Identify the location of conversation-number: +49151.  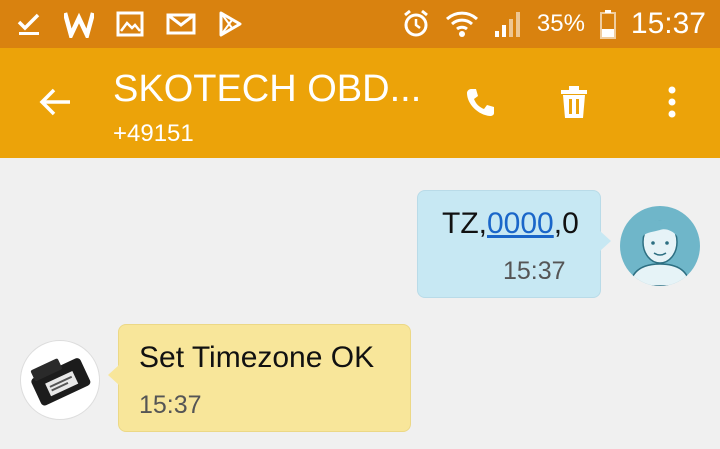
(153, 133).